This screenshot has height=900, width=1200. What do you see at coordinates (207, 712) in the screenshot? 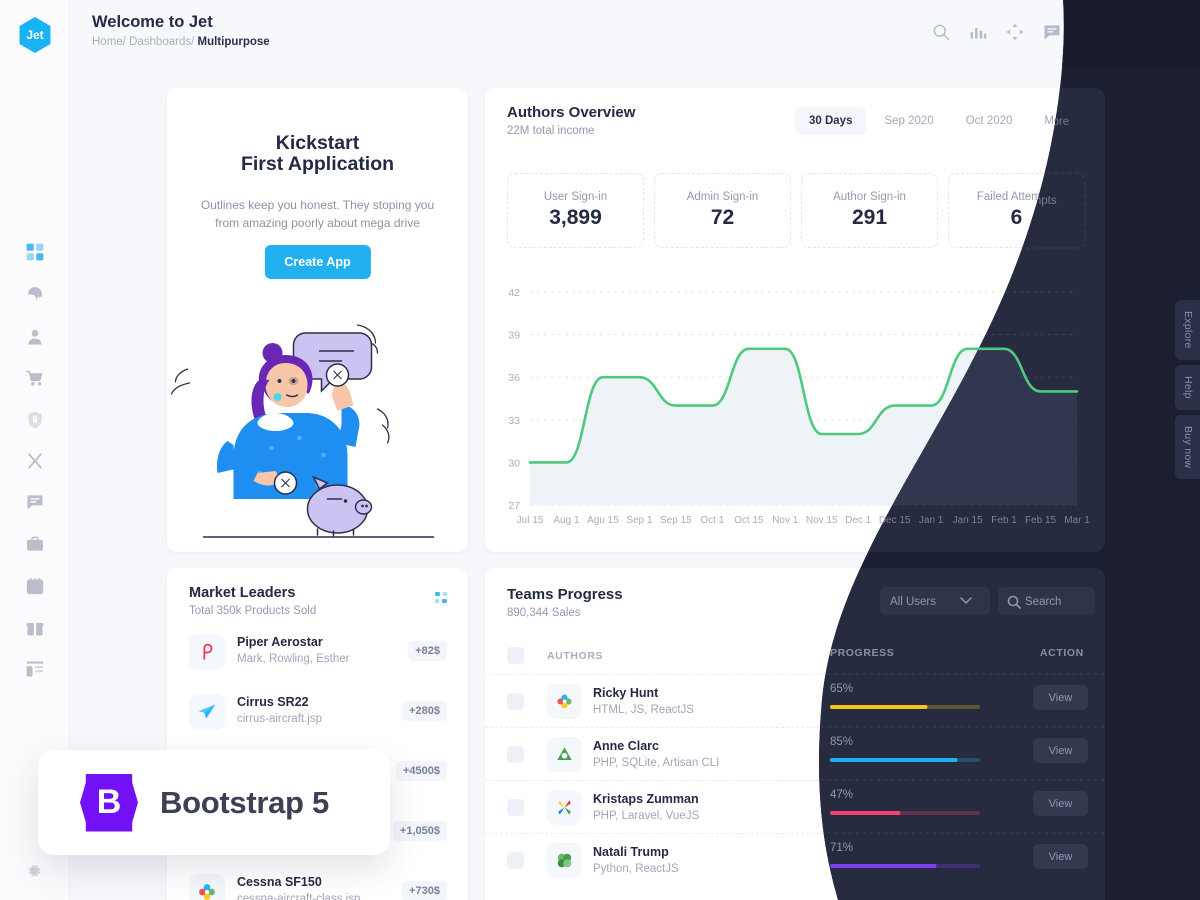
I see `paper-plane-icon` at bounding box center [207, 712].